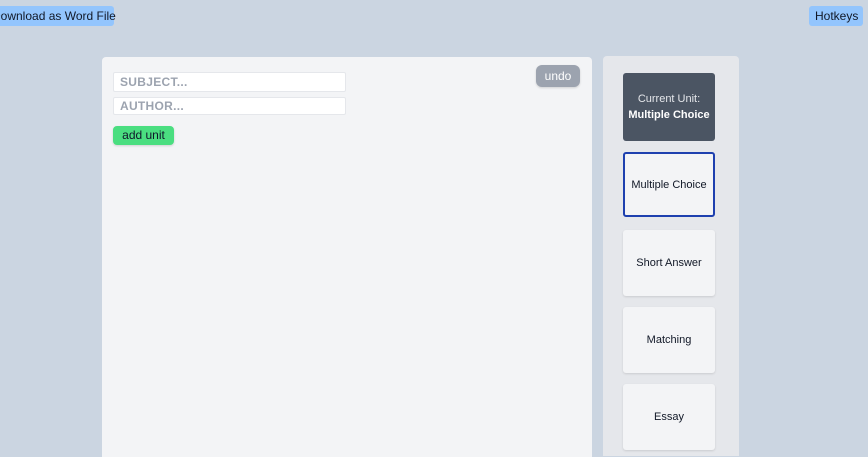  Describe the element at coordinates (229, 106) in the screenshot. I see `author-input` at that location.